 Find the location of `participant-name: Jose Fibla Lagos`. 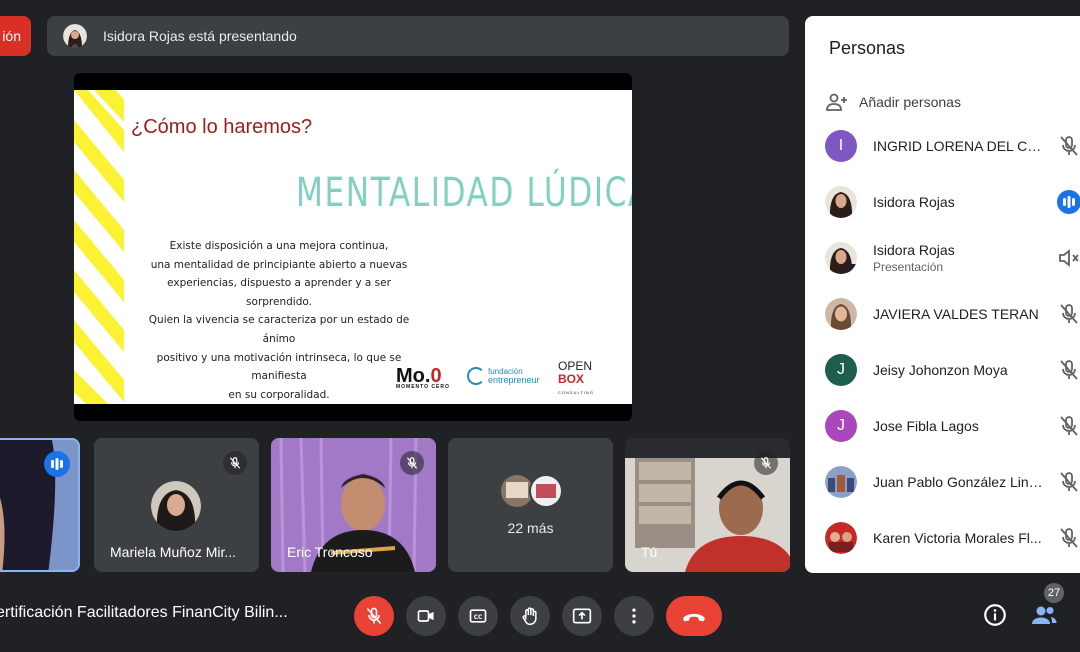

participant-name: Jose Fibla Lagos is located at coordinates (926, 426).